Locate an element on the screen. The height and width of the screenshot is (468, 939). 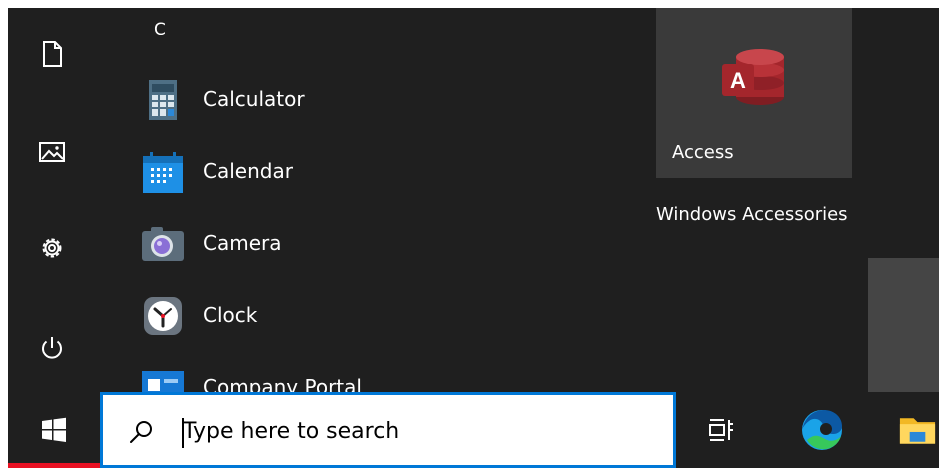
pictures-button is located at coordinates (52, 152).